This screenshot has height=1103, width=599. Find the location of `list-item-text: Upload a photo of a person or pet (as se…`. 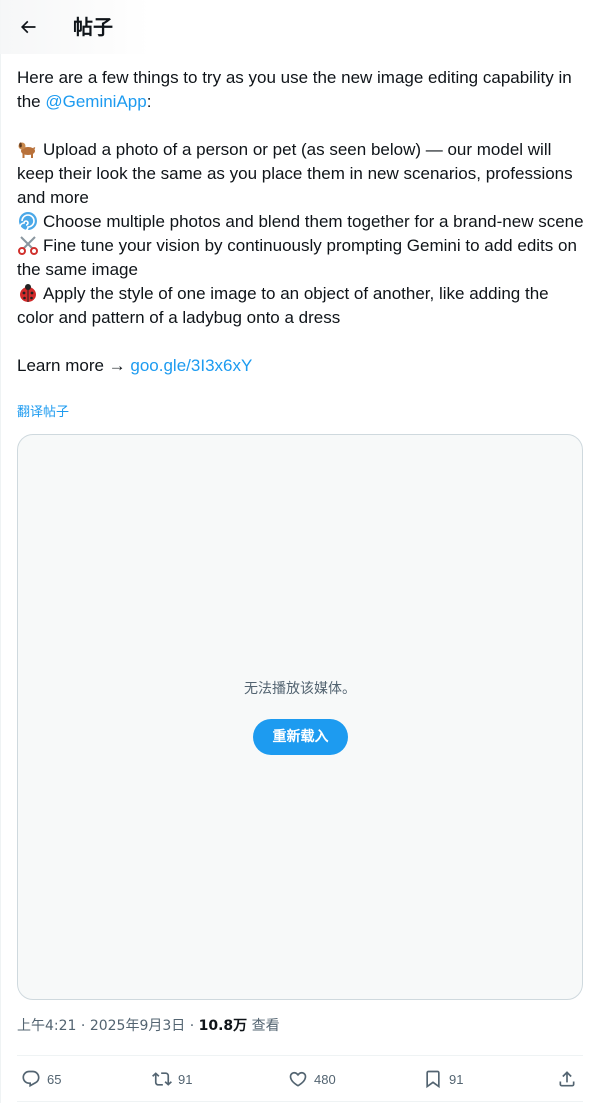

list-item-text: Upload a photo of a person or pet (as se… is located at coordinates (295, 173).